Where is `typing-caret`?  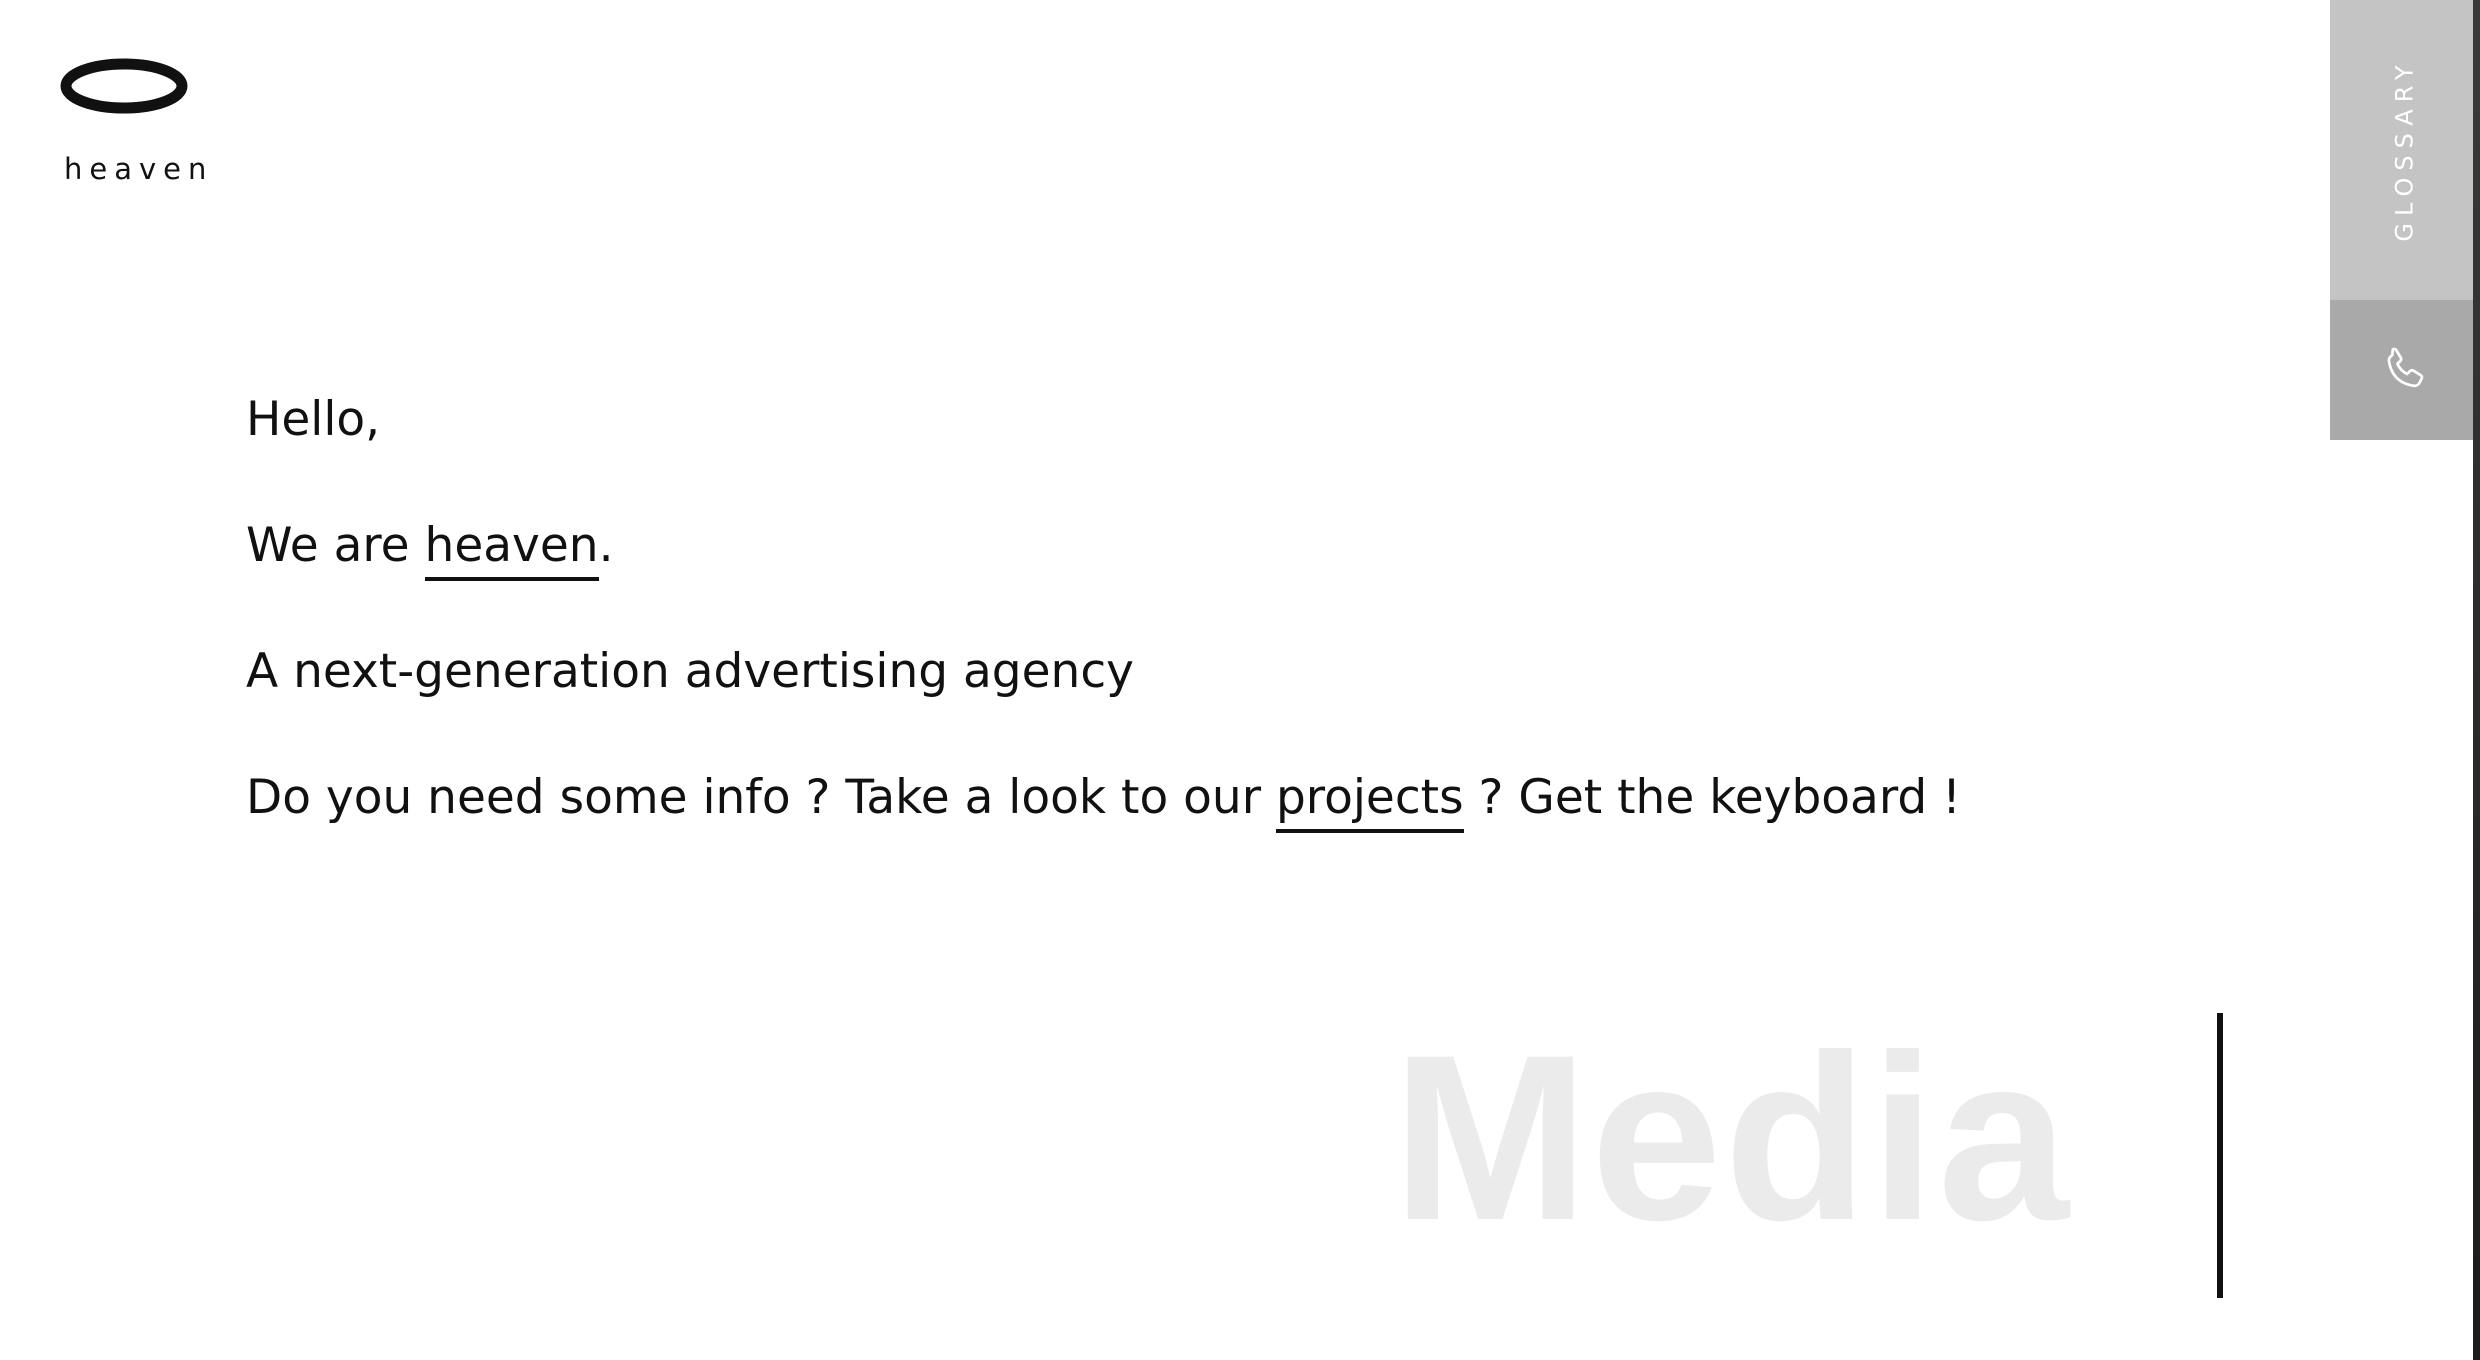
typing-caret is located at coordinates (2220, 1155).